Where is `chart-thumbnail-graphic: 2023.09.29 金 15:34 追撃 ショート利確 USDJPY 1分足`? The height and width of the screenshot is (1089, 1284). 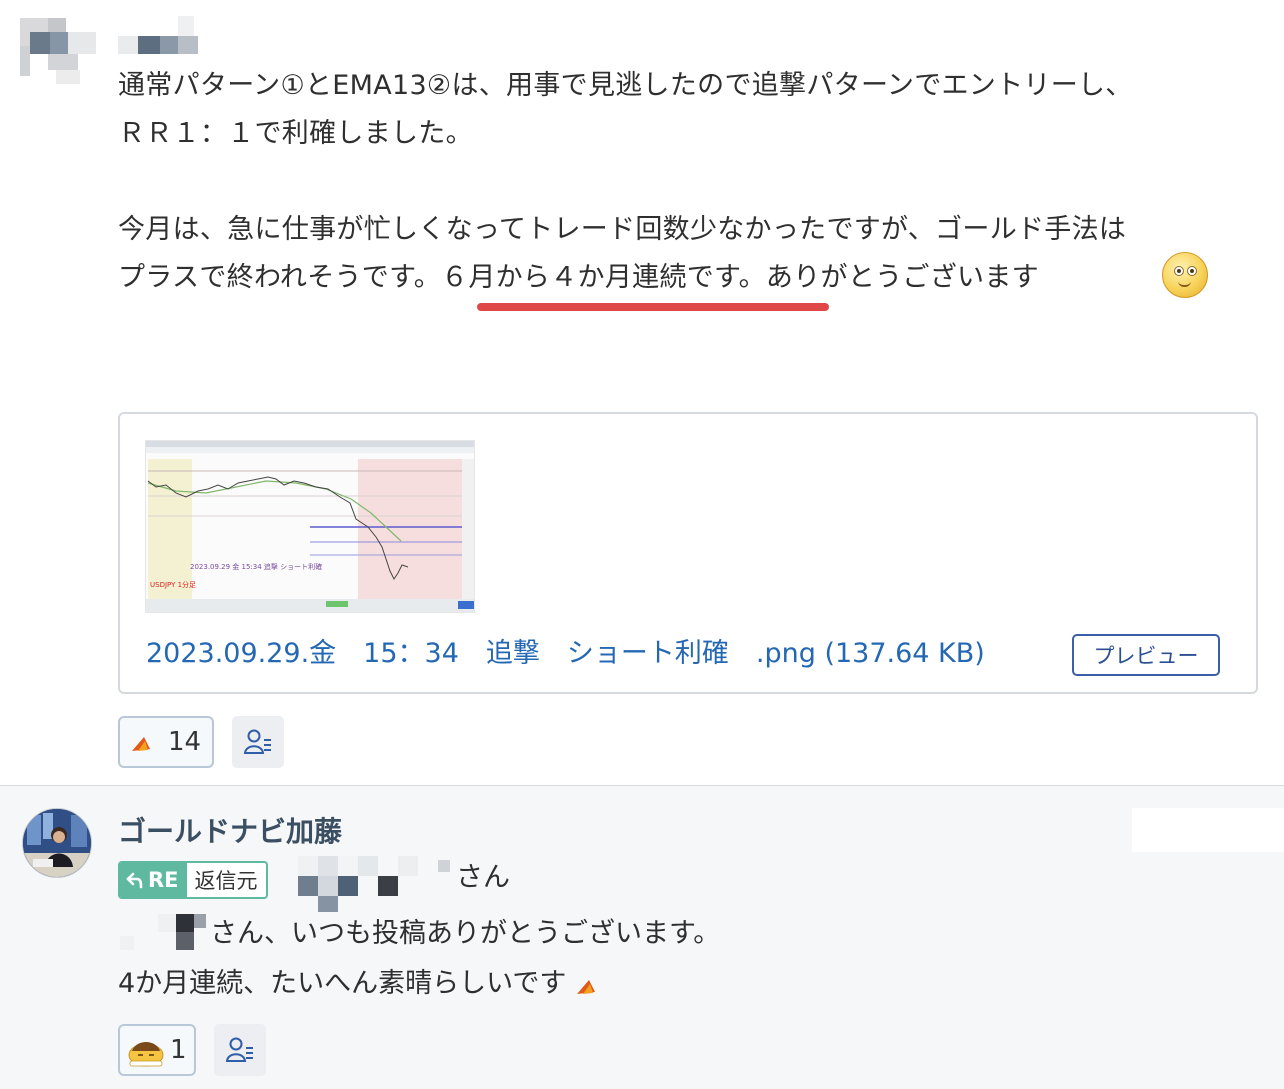 chart-thumbnail-graphic: 2023.09.29 金 15:34 追撃 ショート利確 USDJPY 1分足 is located at coordinates (310, 526).